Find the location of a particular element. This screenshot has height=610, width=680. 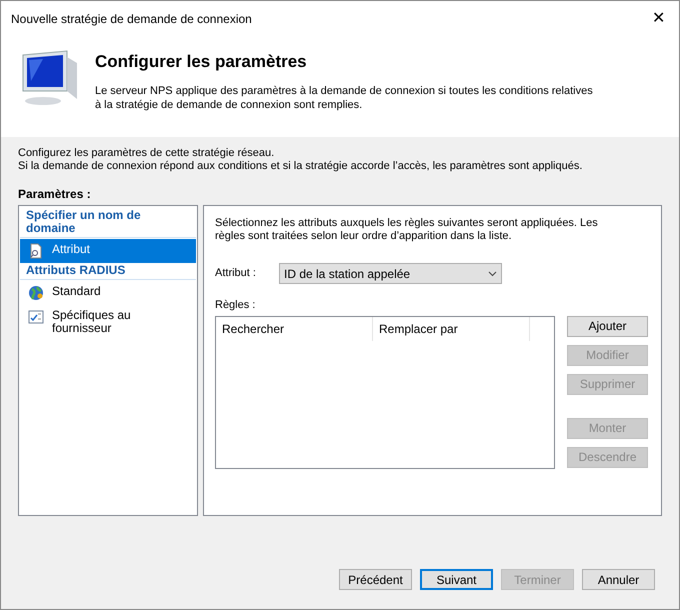

intro-text: Si la demande de connexion répond aux conditions et si la stratégie accorde l’accès, les paramètres sont appliqués. is located at coordinates (301, 166).